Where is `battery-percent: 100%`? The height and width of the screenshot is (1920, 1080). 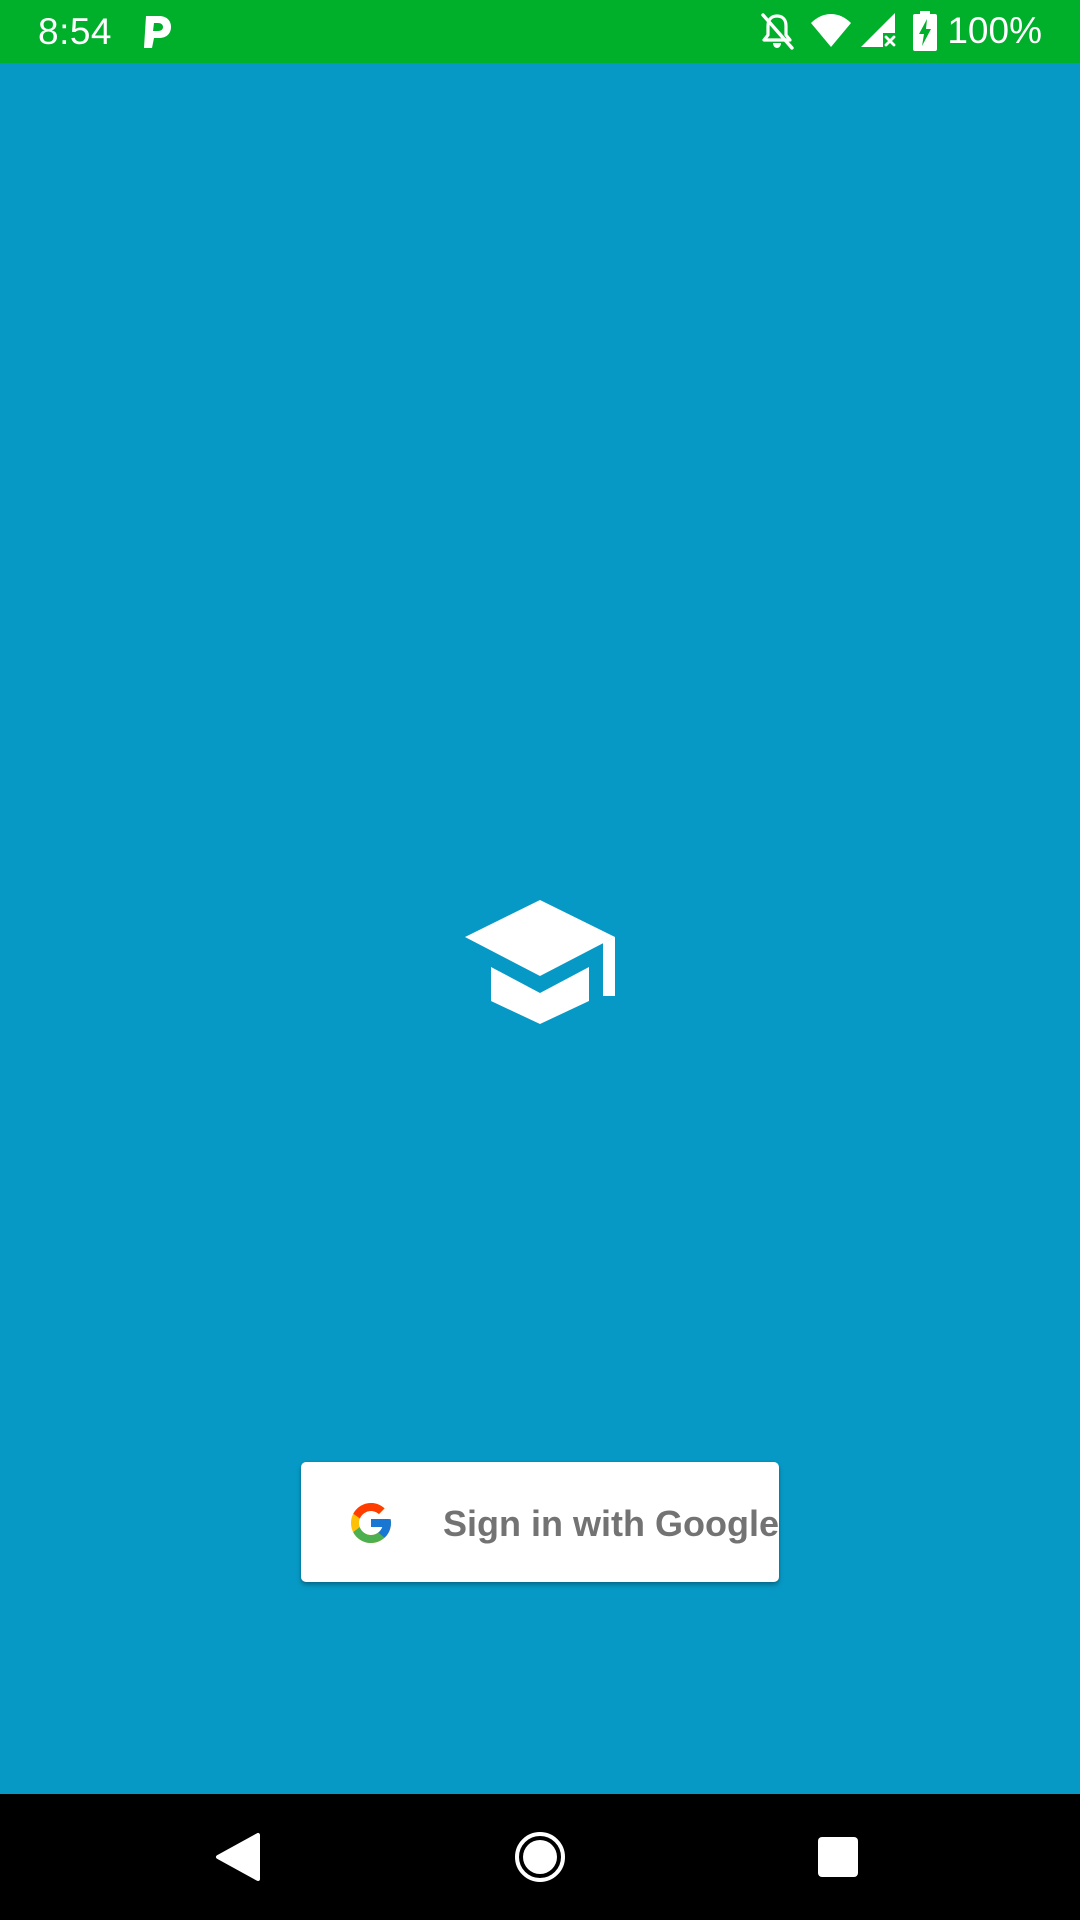 battery-percent: 100% is located at coordinates (994, 30).